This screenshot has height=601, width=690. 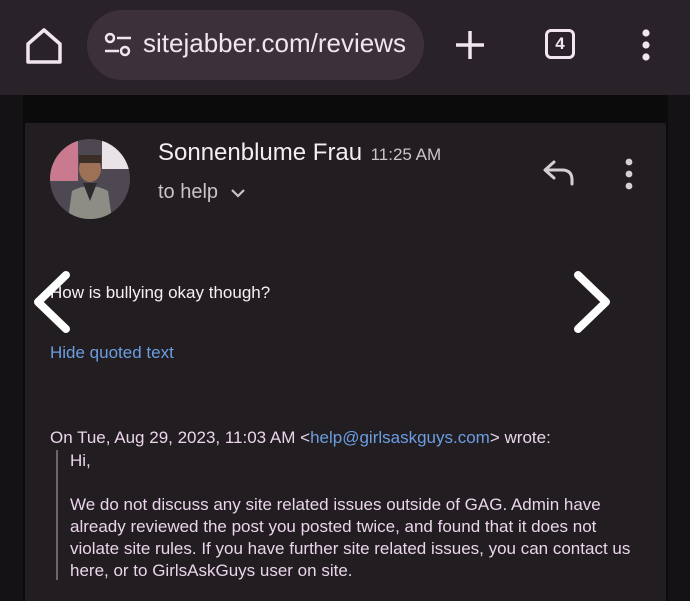 I want to click on sender-line: Sonnenblume Frau 11:25 AM, so click(x=299, y=153).